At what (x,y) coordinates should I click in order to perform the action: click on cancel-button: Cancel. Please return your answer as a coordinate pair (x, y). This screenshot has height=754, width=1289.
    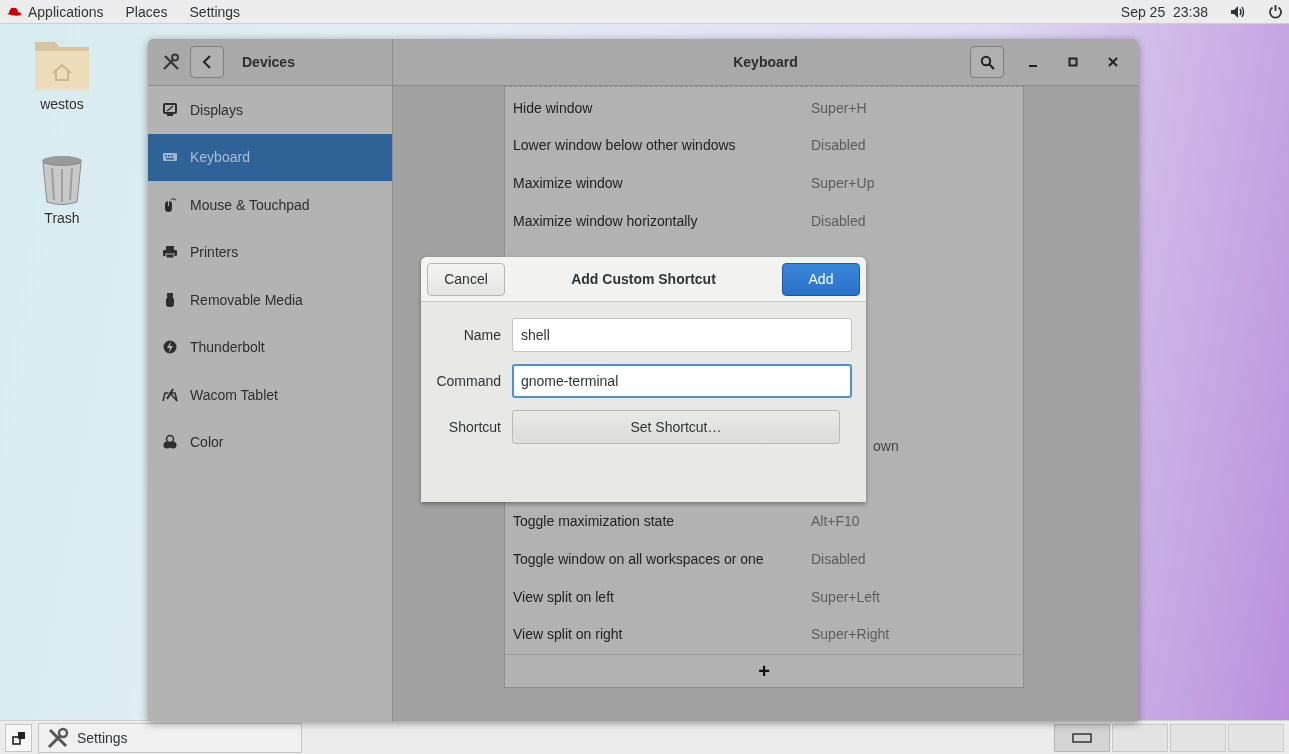
    Looking at the image, I should click on (466, 279).